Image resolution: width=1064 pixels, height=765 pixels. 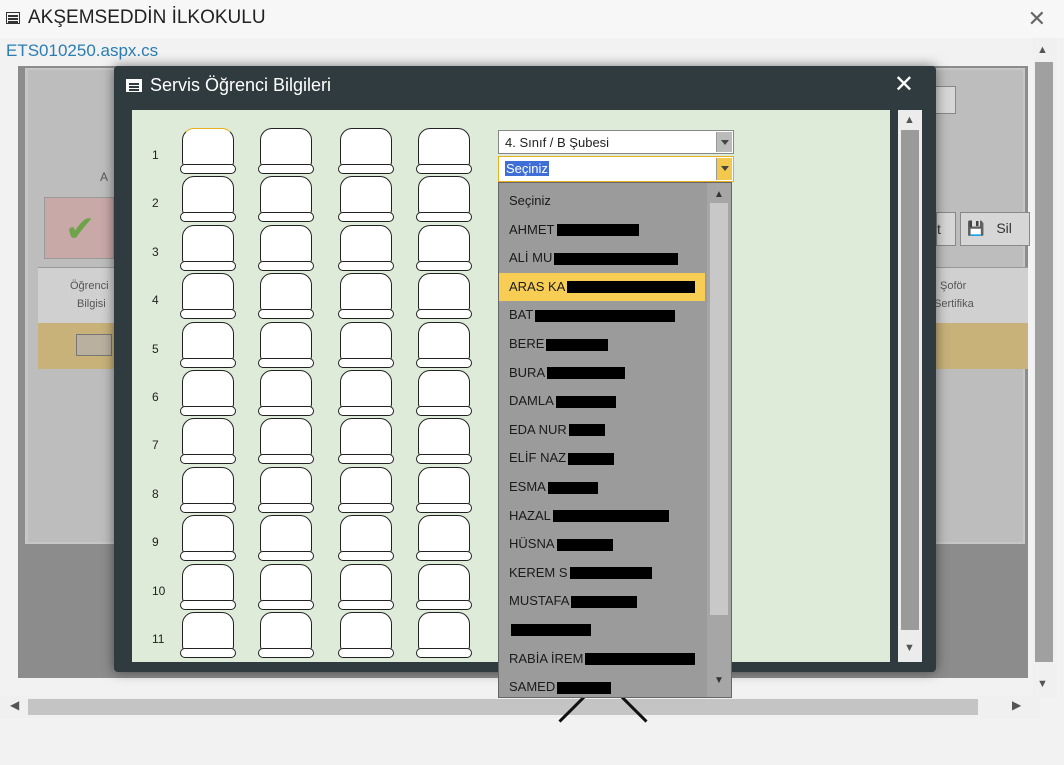 I want to click on dropdown-option: ESMA, so click(x=602, y=487).